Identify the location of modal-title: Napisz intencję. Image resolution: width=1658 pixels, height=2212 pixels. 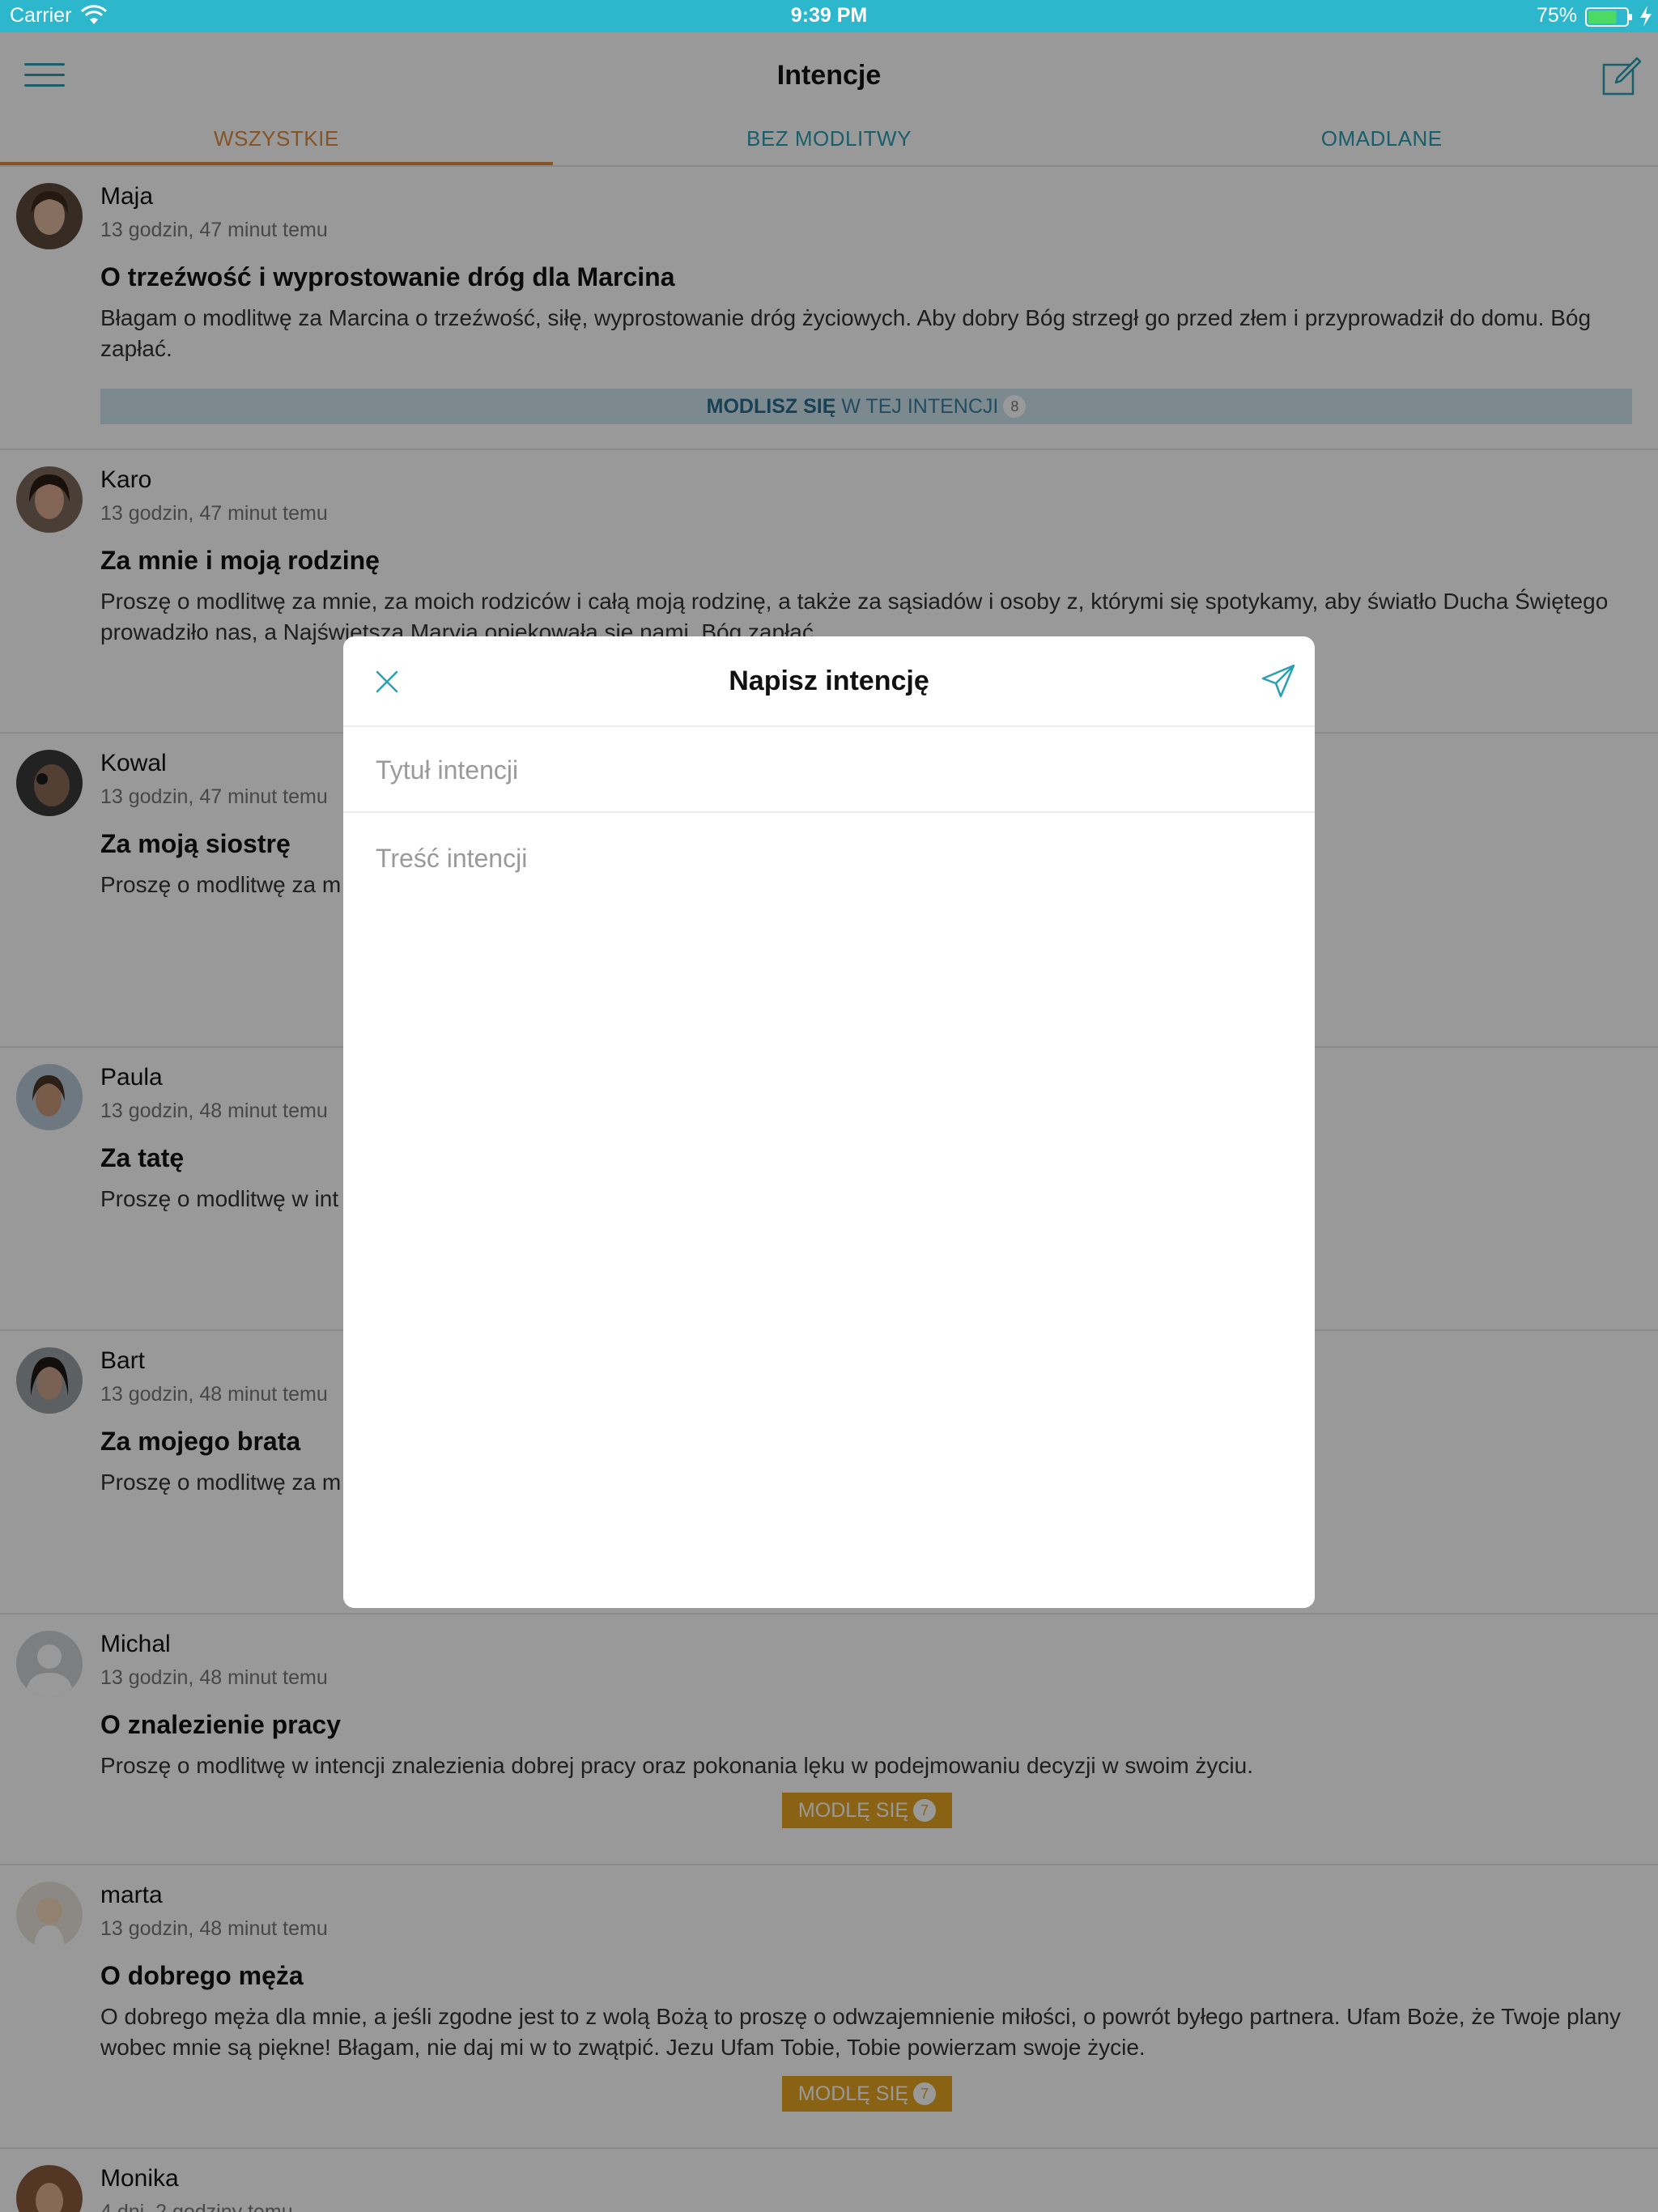
(829, 681).